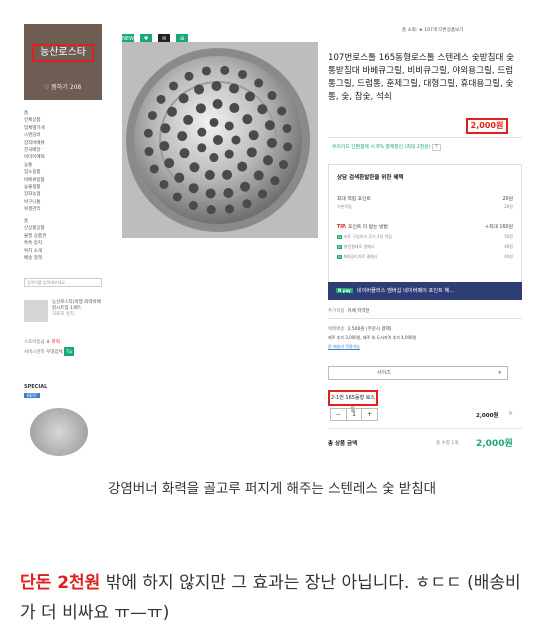 This screenshot has height=640, width=544. Describe the element at coordinates (34, 180) in the screenshot. I see `category-item: 바베큐용품` at that location.